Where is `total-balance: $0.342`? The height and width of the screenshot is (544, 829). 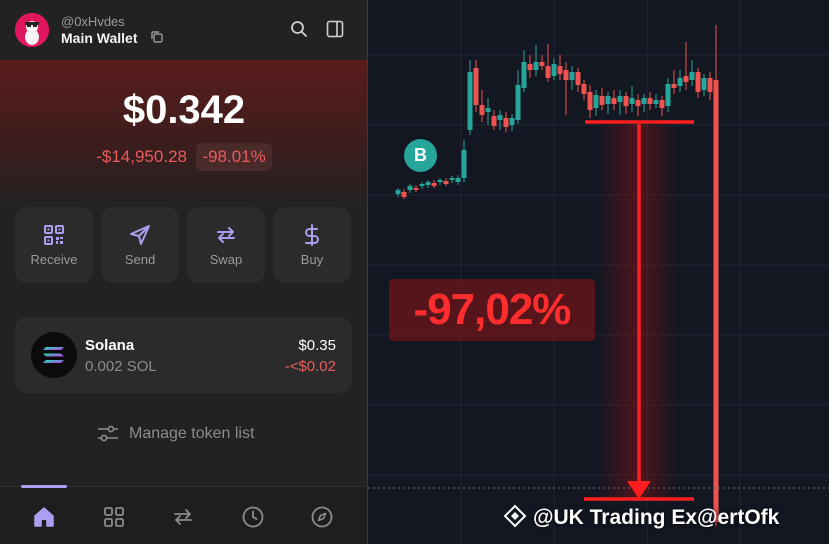
total-balance: $0.342 is located at coordinates (184, 110).